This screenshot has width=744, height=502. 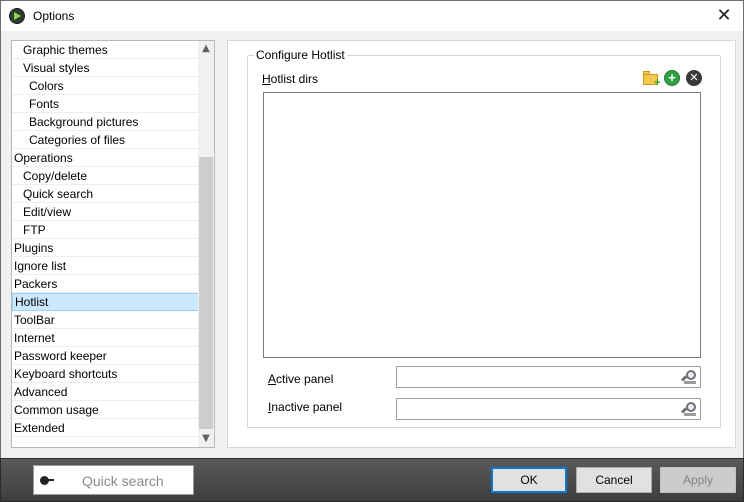 What do you see at coordinates (106, 266) in the screenshot?
I see `tree-item-ignore-list: Ignore list` at bounding box center [106, 266].